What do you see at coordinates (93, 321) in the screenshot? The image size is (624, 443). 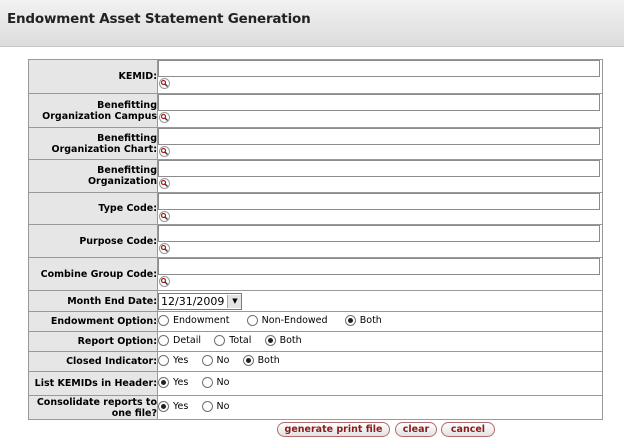 I see `endowment-option-label: Endowment Option:` at bounding box center [93, 321].